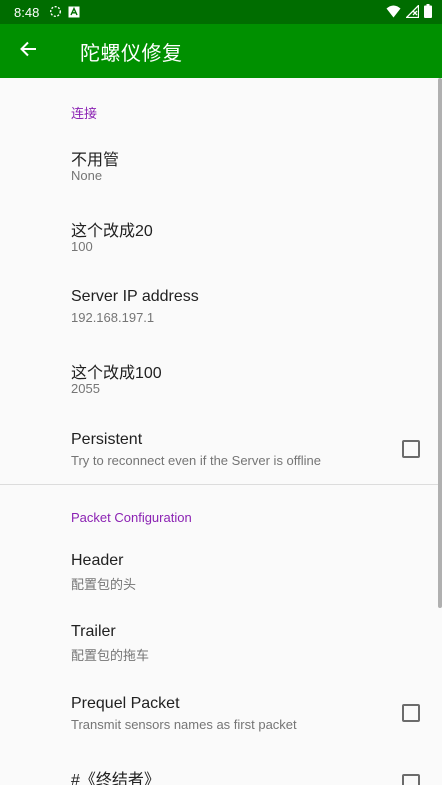 This screenshot has height=785, width=442. What do you see at coordinates (27, 12) in the screenshot?
I see `status-time: 8:48` at bounding box center [27, 12].